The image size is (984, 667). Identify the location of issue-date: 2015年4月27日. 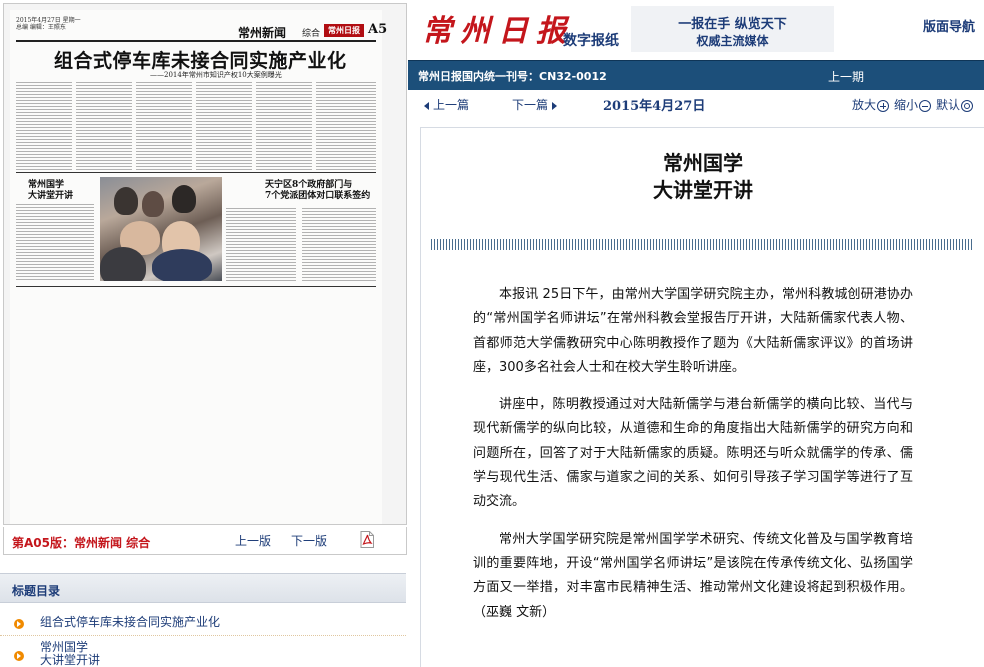
(654, 106).